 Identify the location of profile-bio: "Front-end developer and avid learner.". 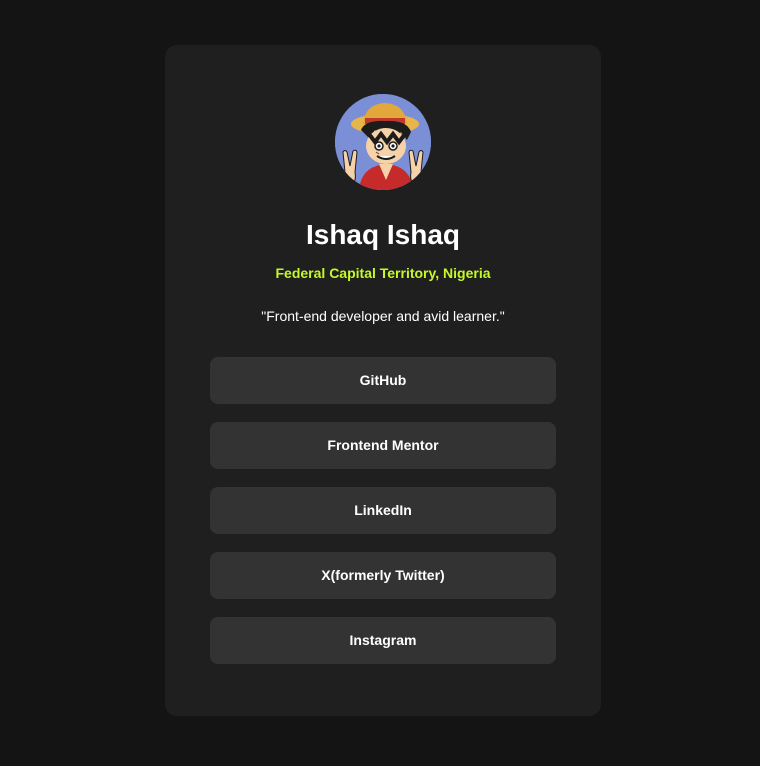
(383, 316).